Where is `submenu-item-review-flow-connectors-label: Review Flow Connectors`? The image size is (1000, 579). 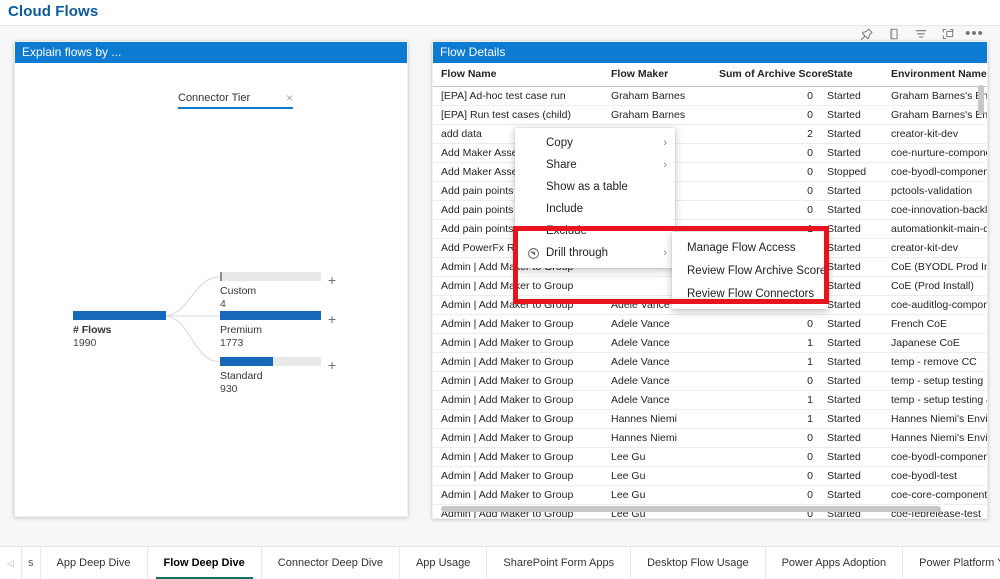 submenu-item-review-flow-connectors-label: Review Flow Connectors is located at coordinates (751, 293).